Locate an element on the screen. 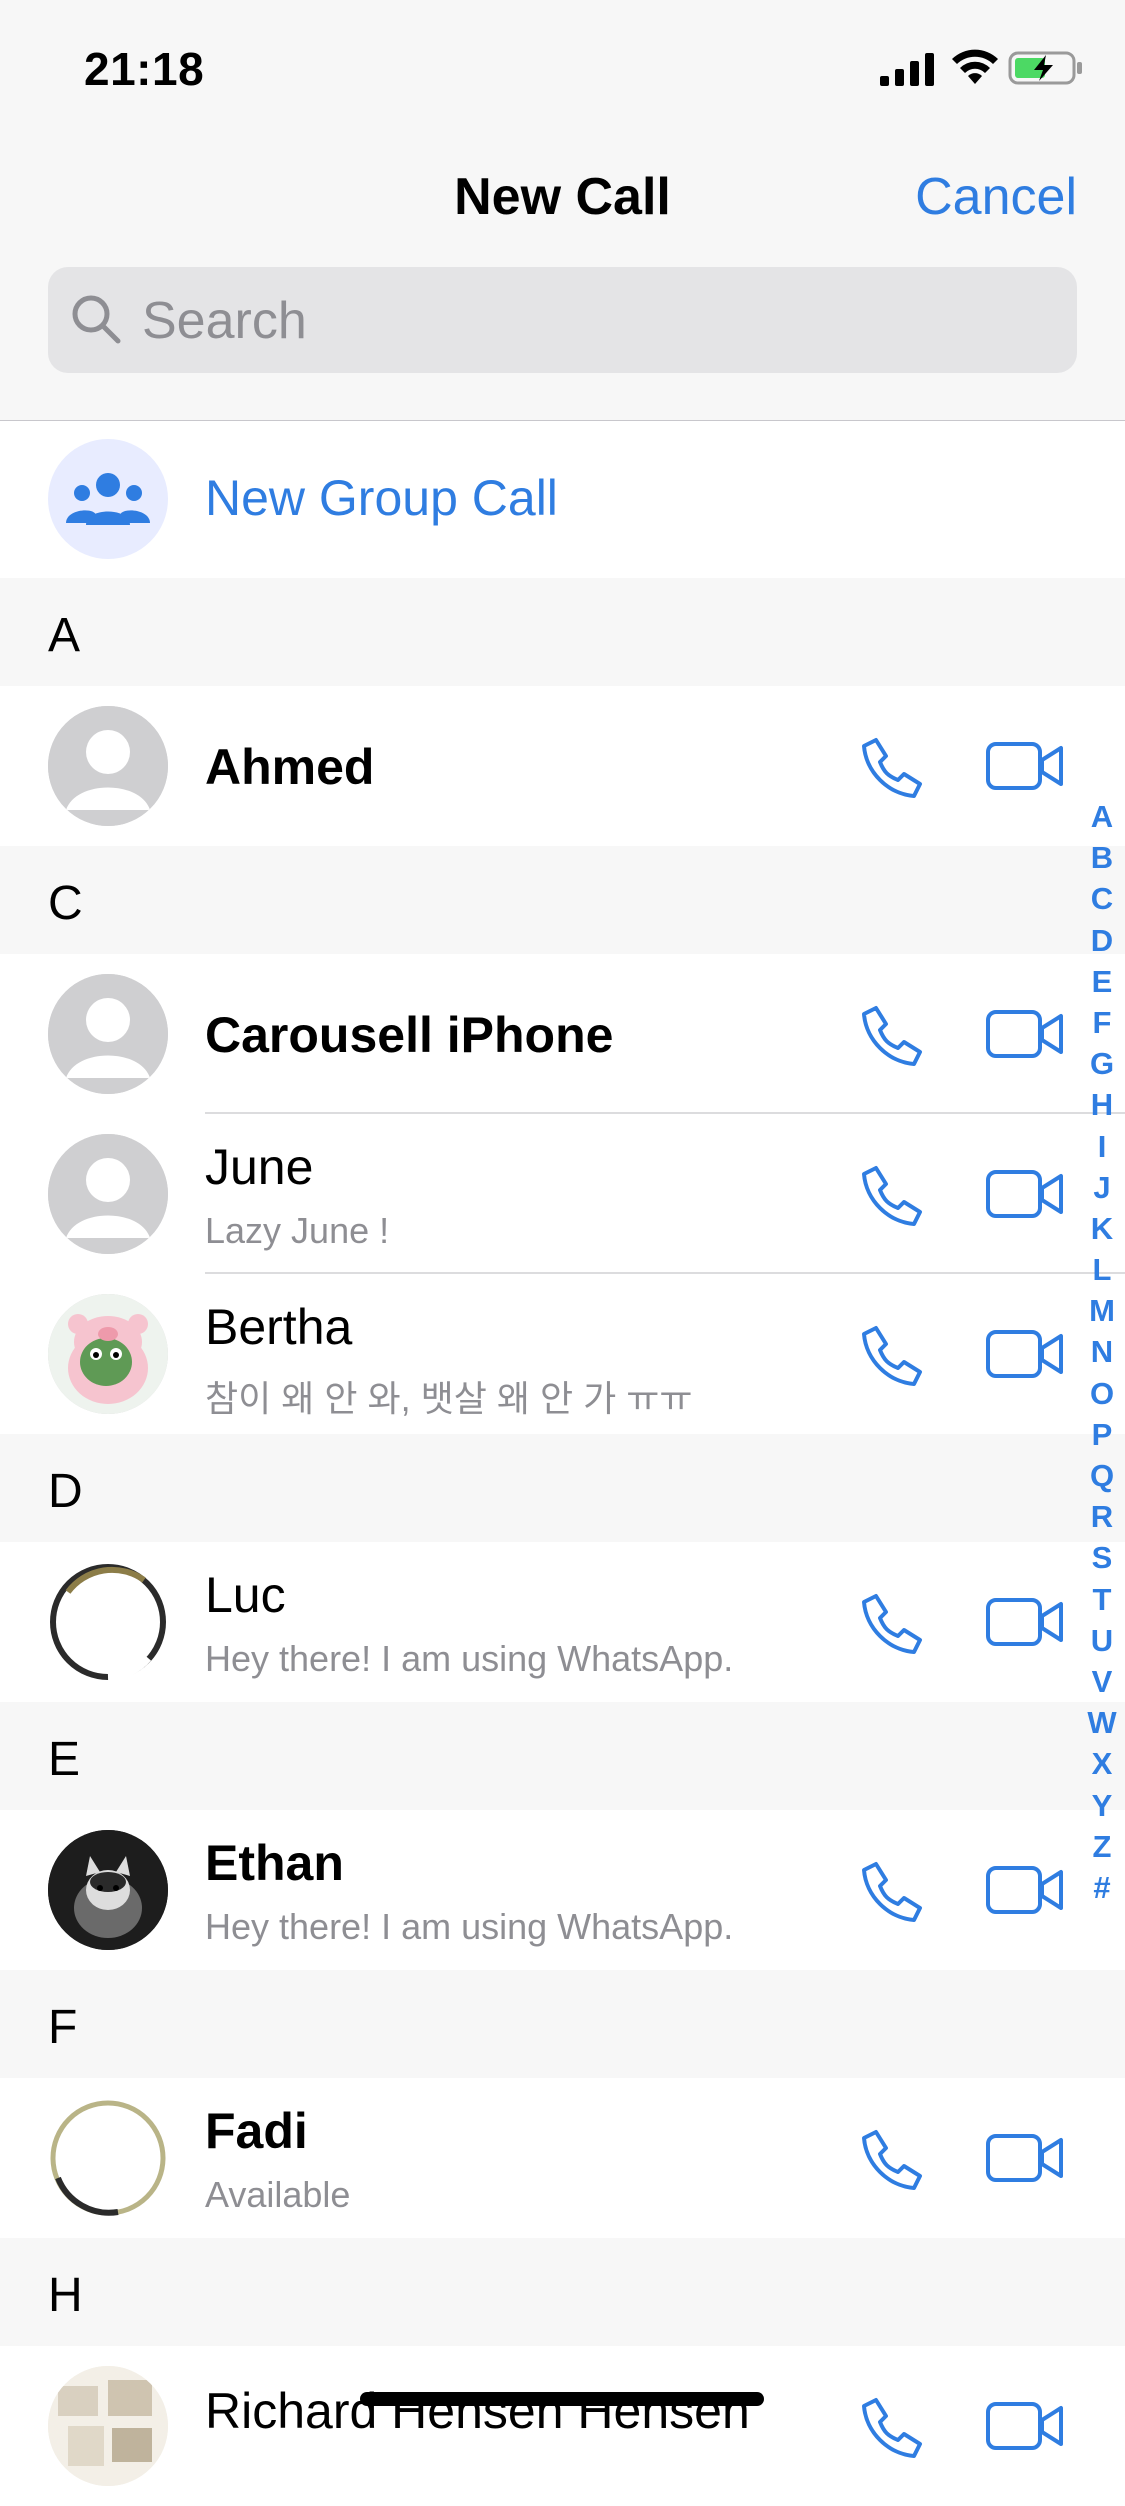 Image resolution: width=1125 pixels, height=2506 pixels. contact-row-fadi: Fadi Available is located at coordinates (562, 2158).